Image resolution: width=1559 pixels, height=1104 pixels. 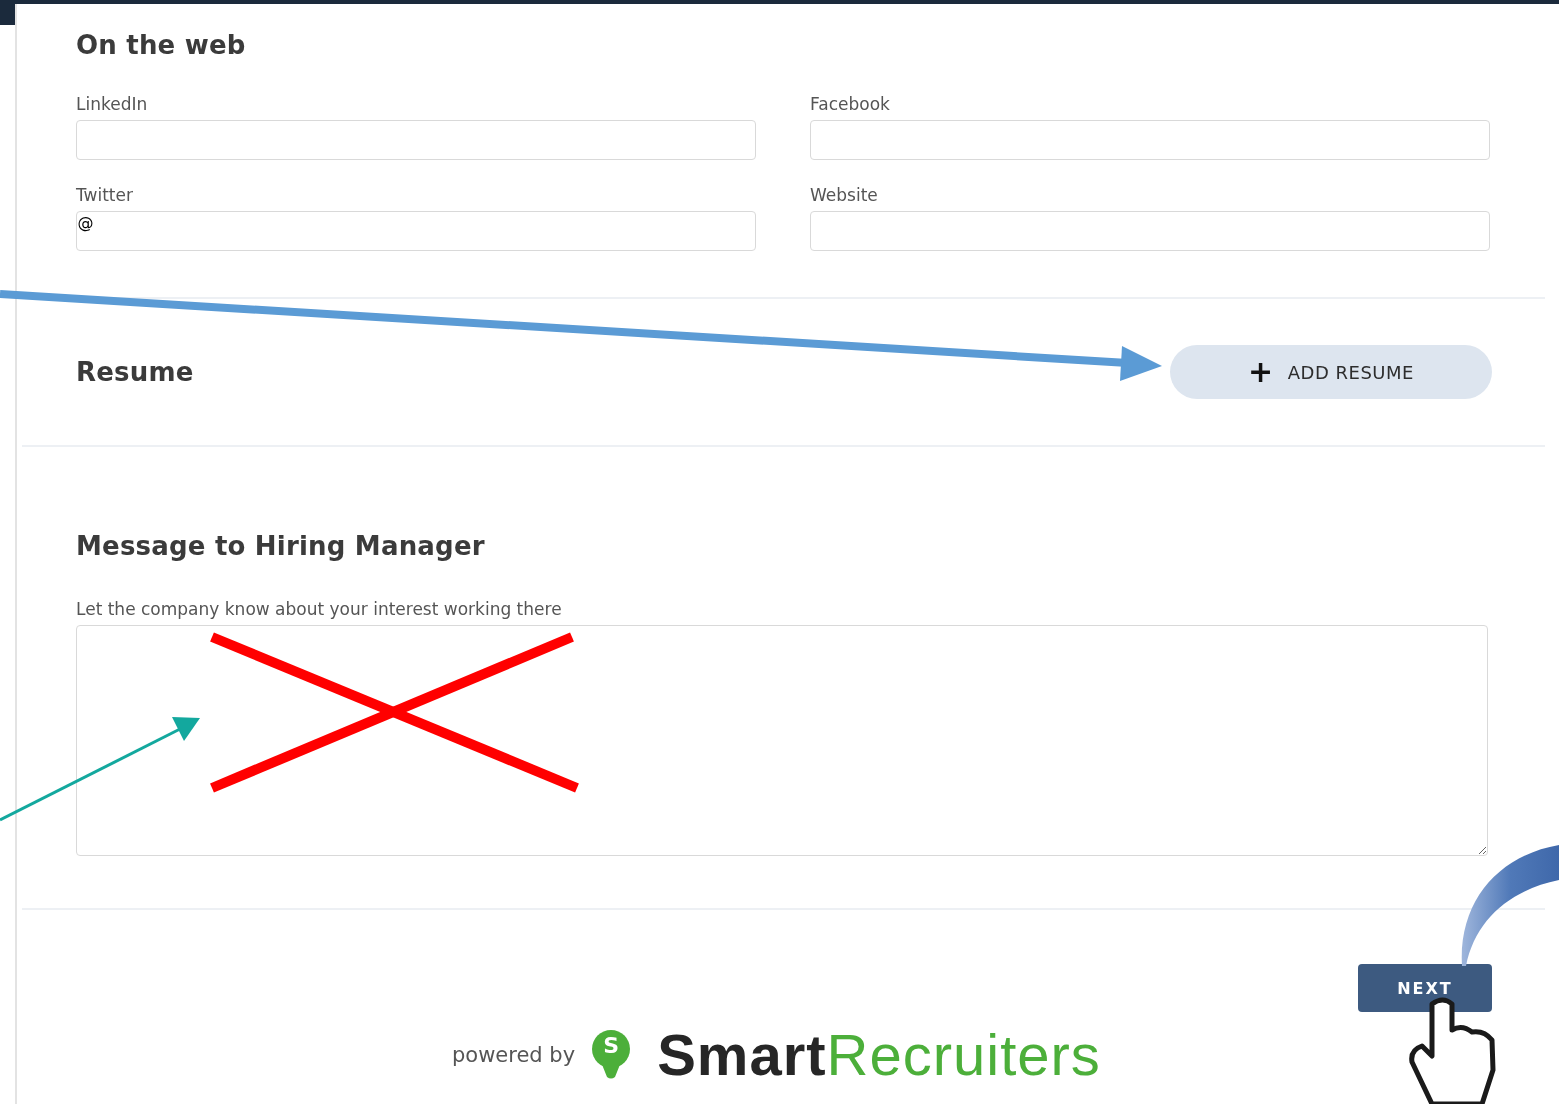 I want to click on field-label: Twitter, so click(x=104, y=195).